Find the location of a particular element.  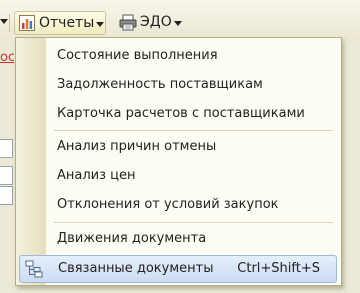

menu-item-shortcut: Ctrl+Shift+S is located at coordinates (278, 268).